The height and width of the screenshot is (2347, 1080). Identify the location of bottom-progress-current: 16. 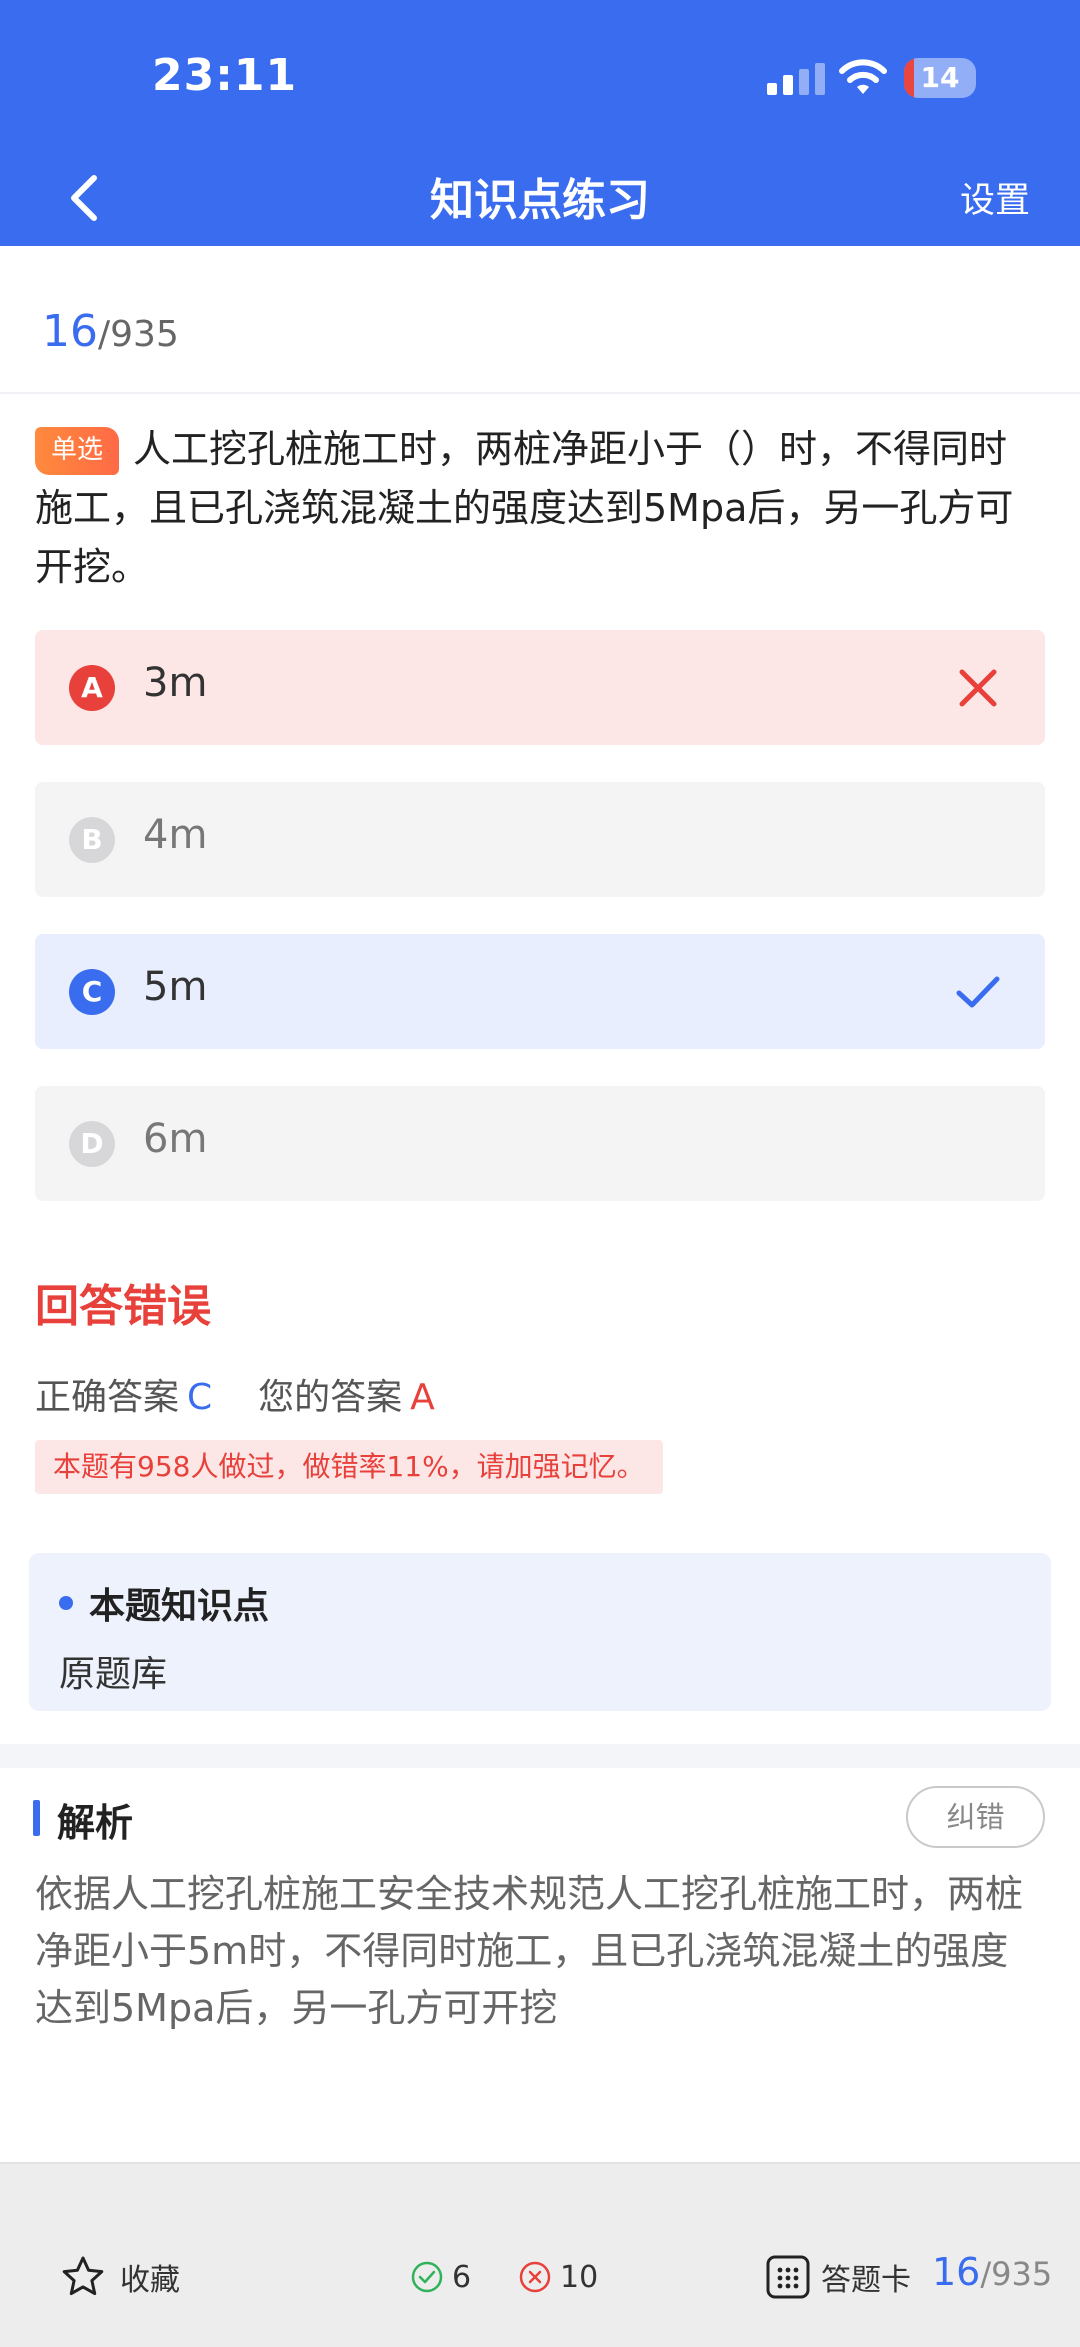
(956, 2272).